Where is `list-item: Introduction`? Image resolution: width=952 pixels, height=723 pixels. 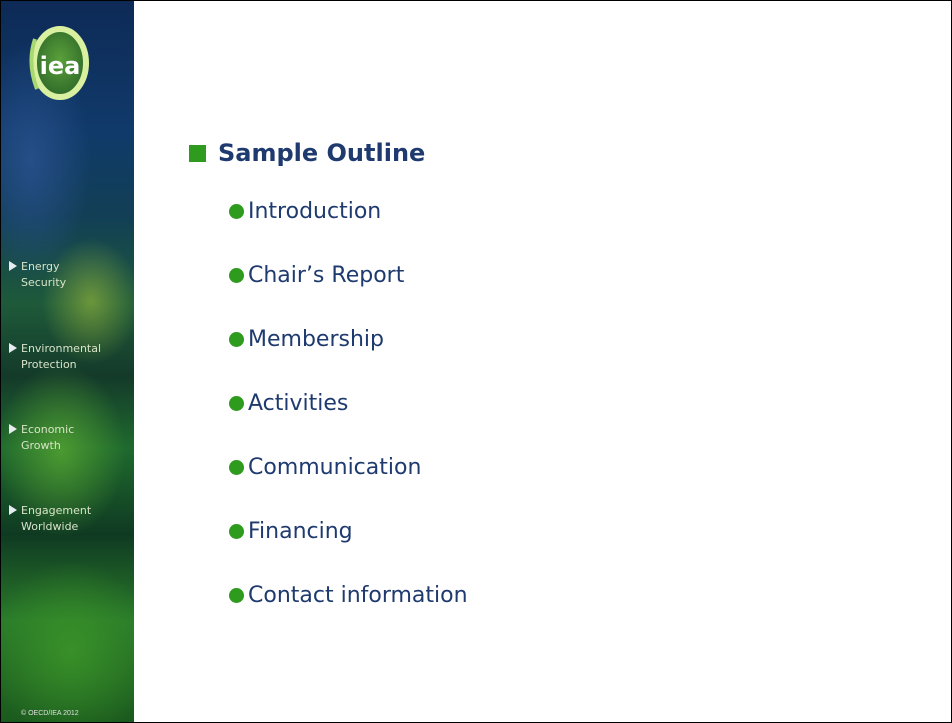
list-item: Introduction is located at coordinates (348, 229).